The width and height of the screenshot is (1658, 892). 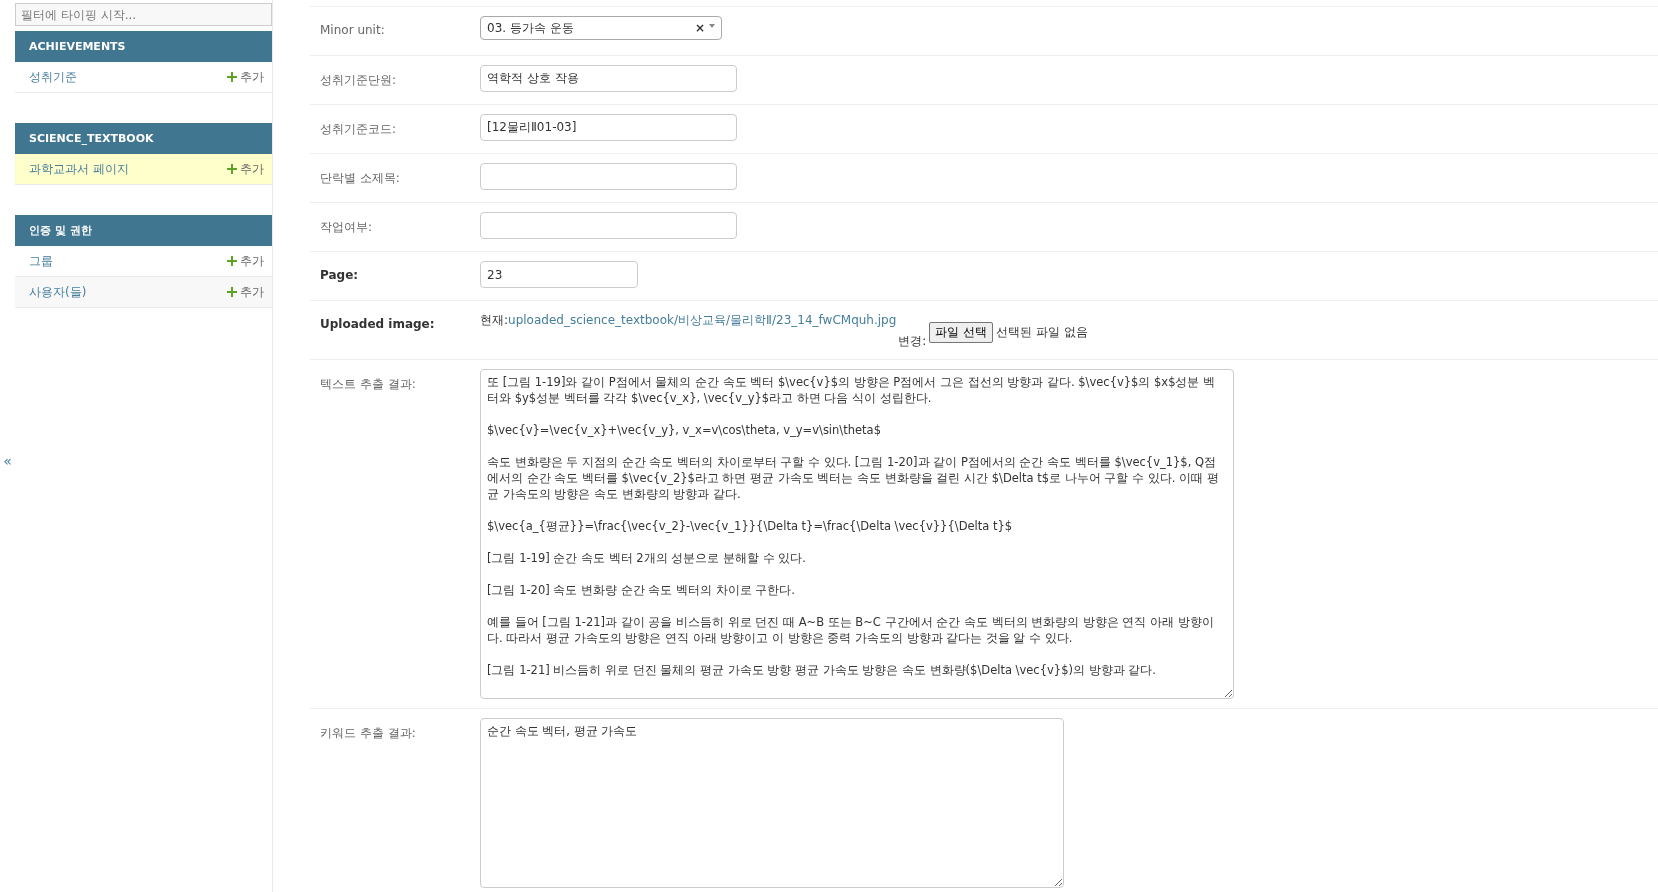 What do you see at coordinates (772, 803) in the screenshot?
I see `text-area: 순간 속도 벡터, 평균 가속도` at bounding box center [772, 803].